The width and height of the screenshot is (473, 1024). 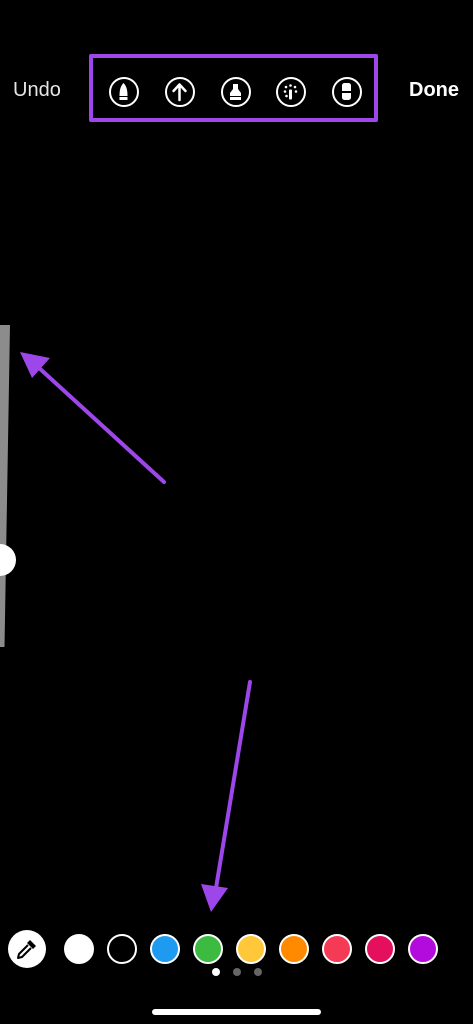 What do you see at coordinates (380, 949) in the screenshot?
I see `color-swatch-pink` at bounding box center [380, 949].